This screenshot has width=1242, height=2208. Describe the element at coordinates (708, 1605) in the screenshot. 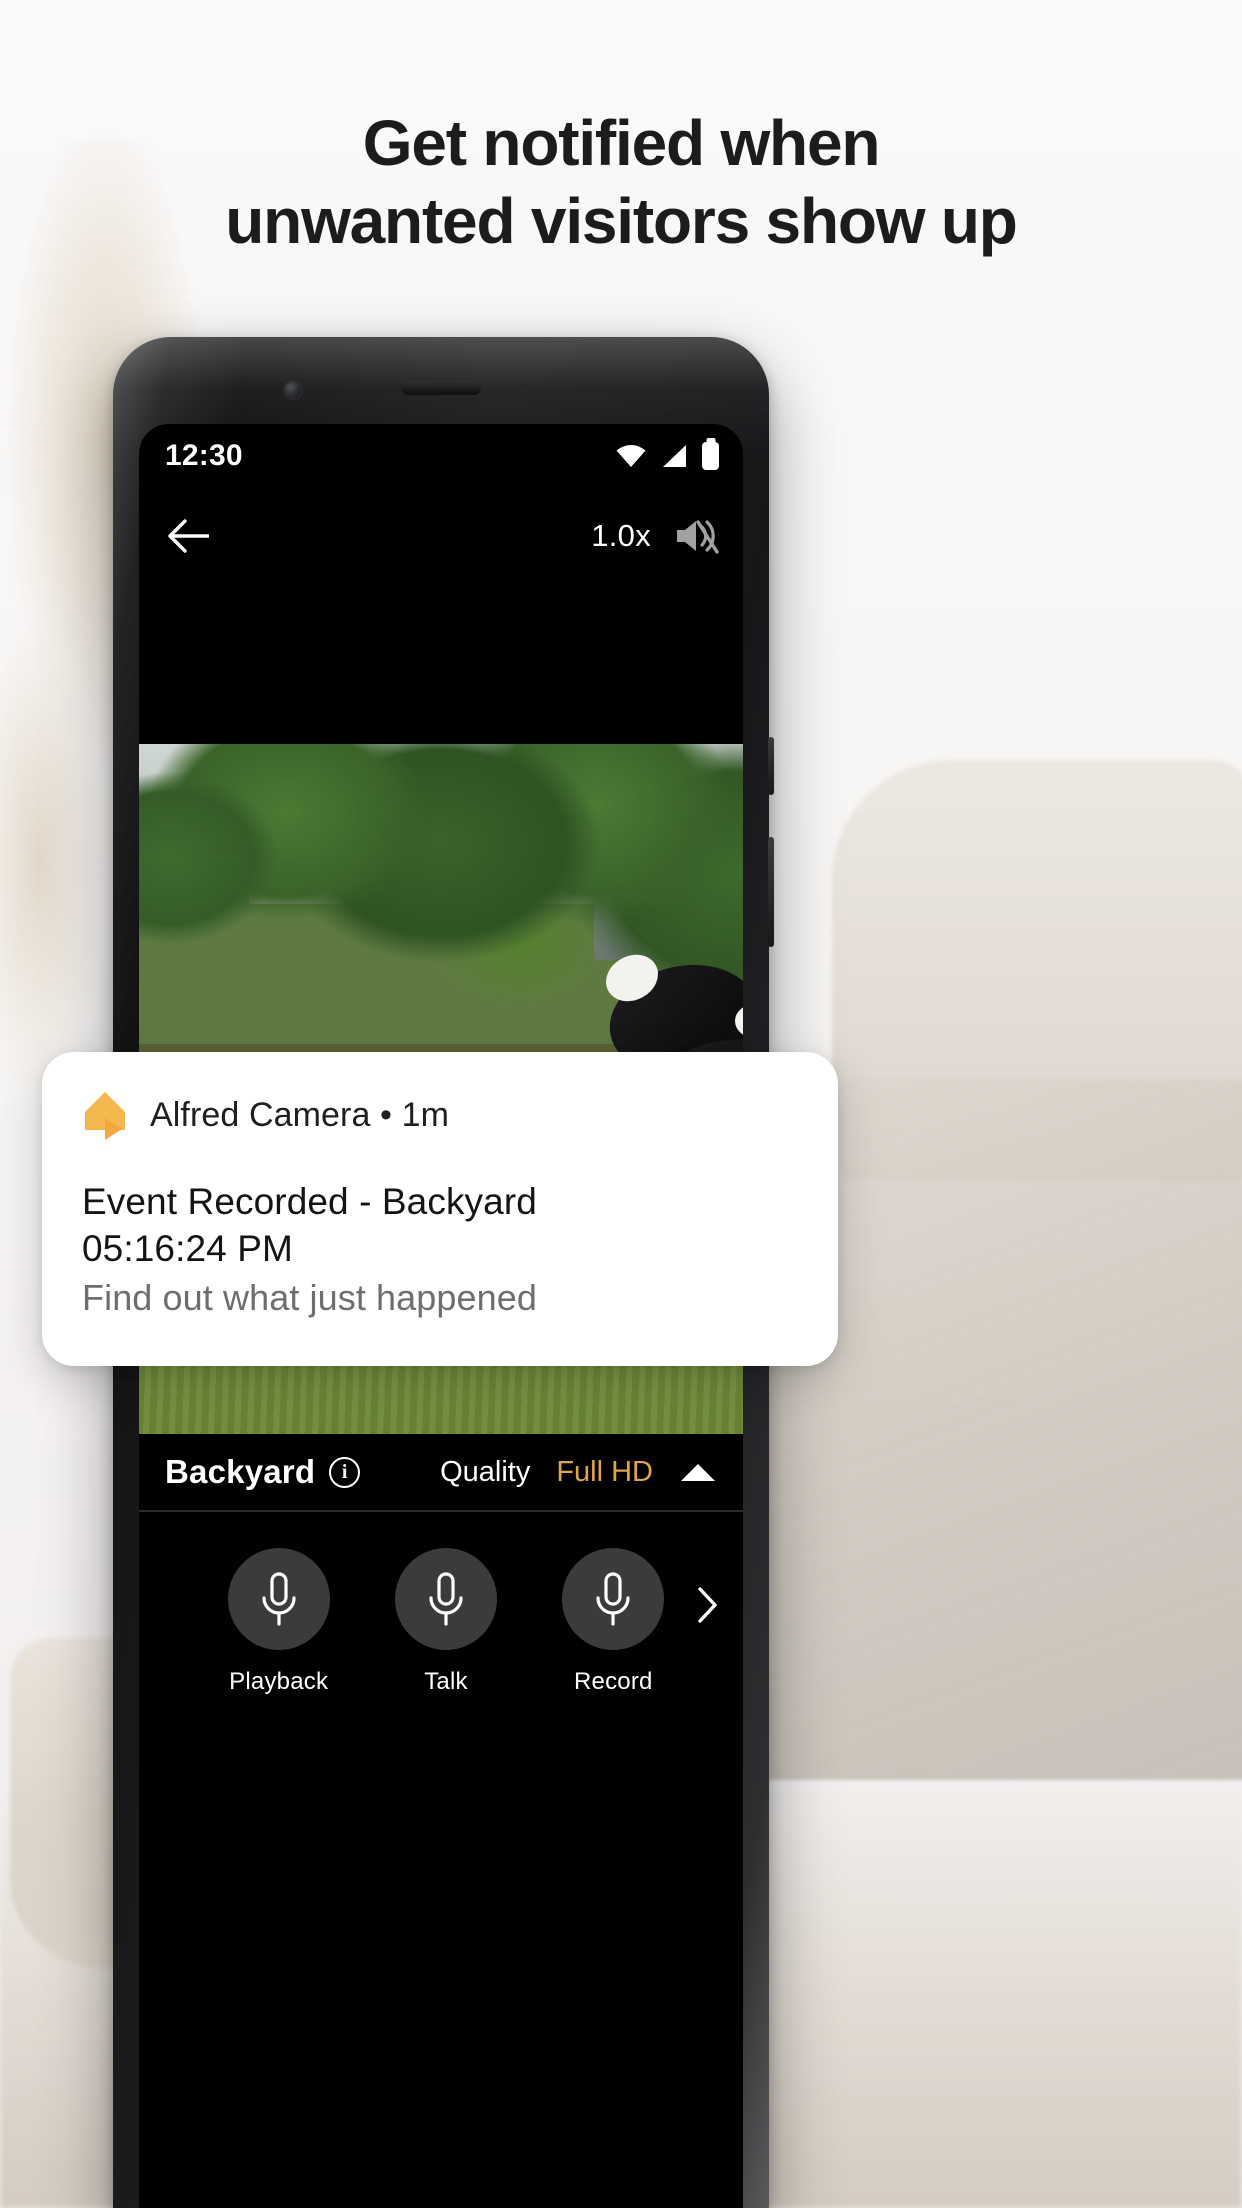

I see `chevron-right-icon` at that location.